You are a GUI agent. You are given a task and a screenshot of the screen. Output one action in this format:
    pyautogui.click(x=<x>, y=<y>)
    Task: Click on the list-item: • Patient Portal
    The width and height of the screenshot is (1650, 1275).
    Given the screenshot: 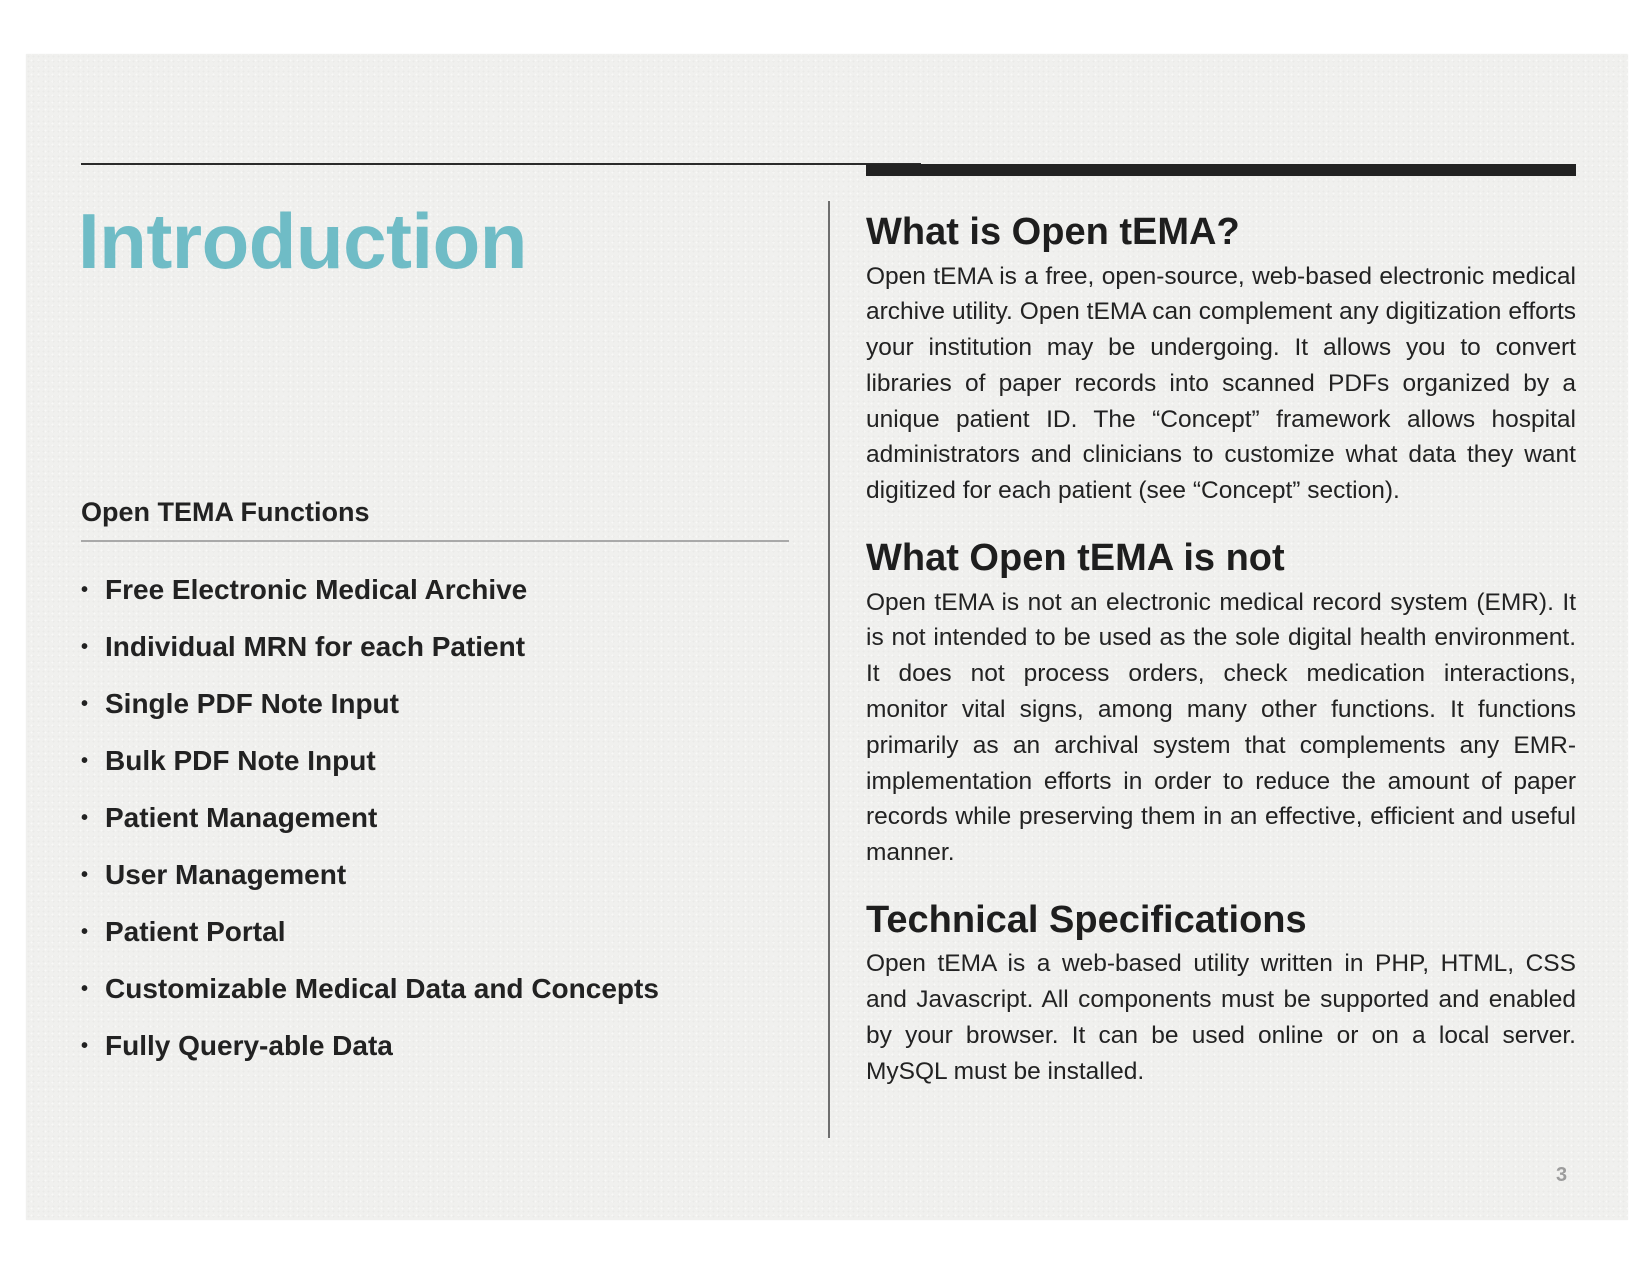 What is the action you would take?
    pyautogui.click(x=370, y=944)
    